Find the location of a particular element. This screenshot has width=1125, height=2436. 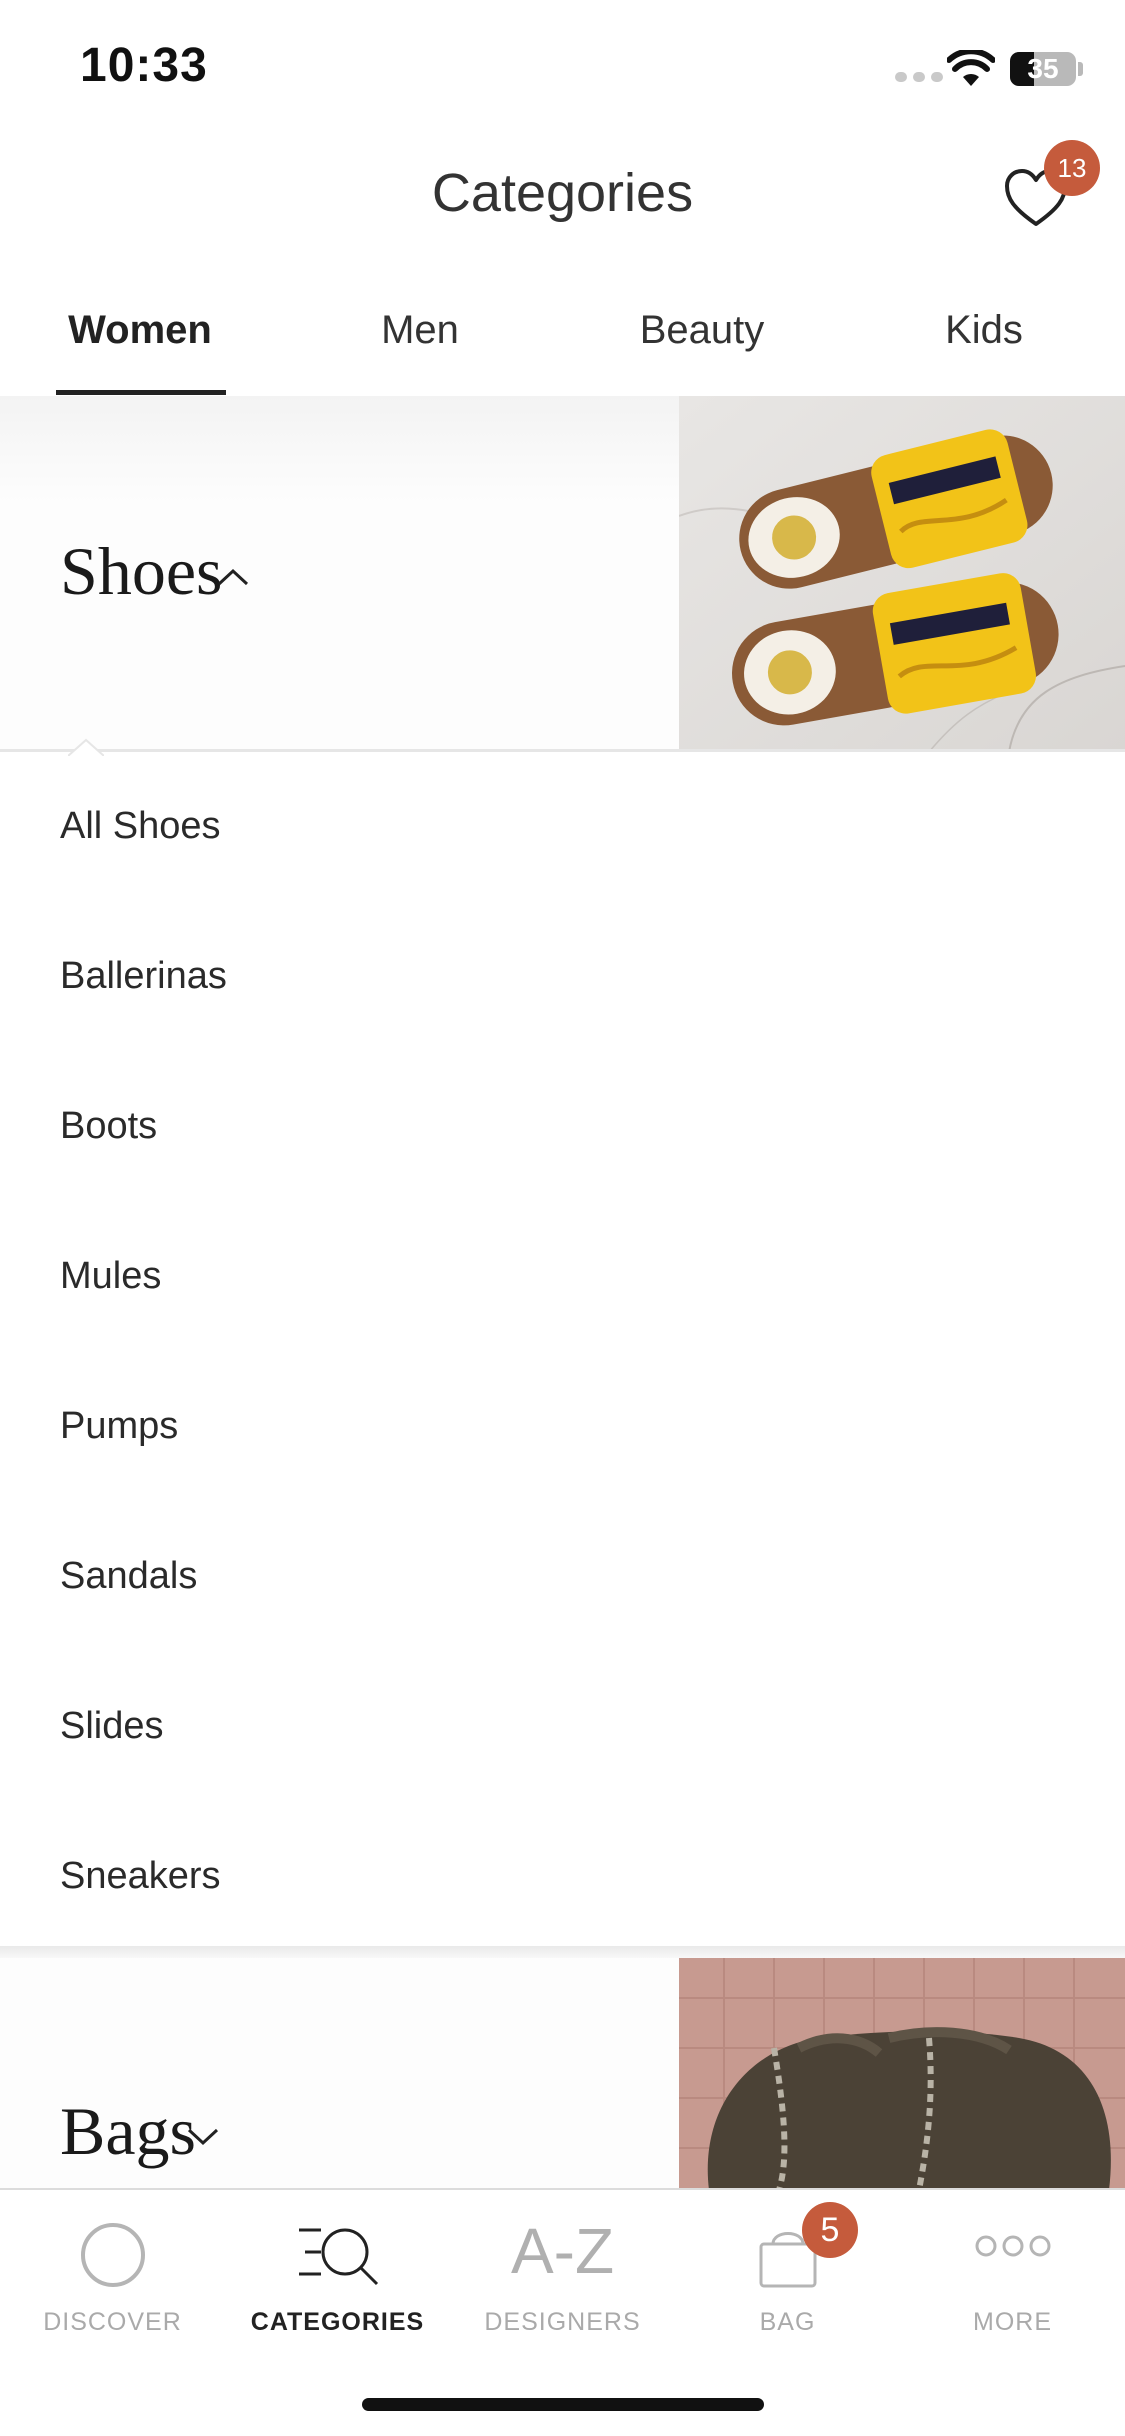

battery-level: 35 is located at coordinates (1043, 68).